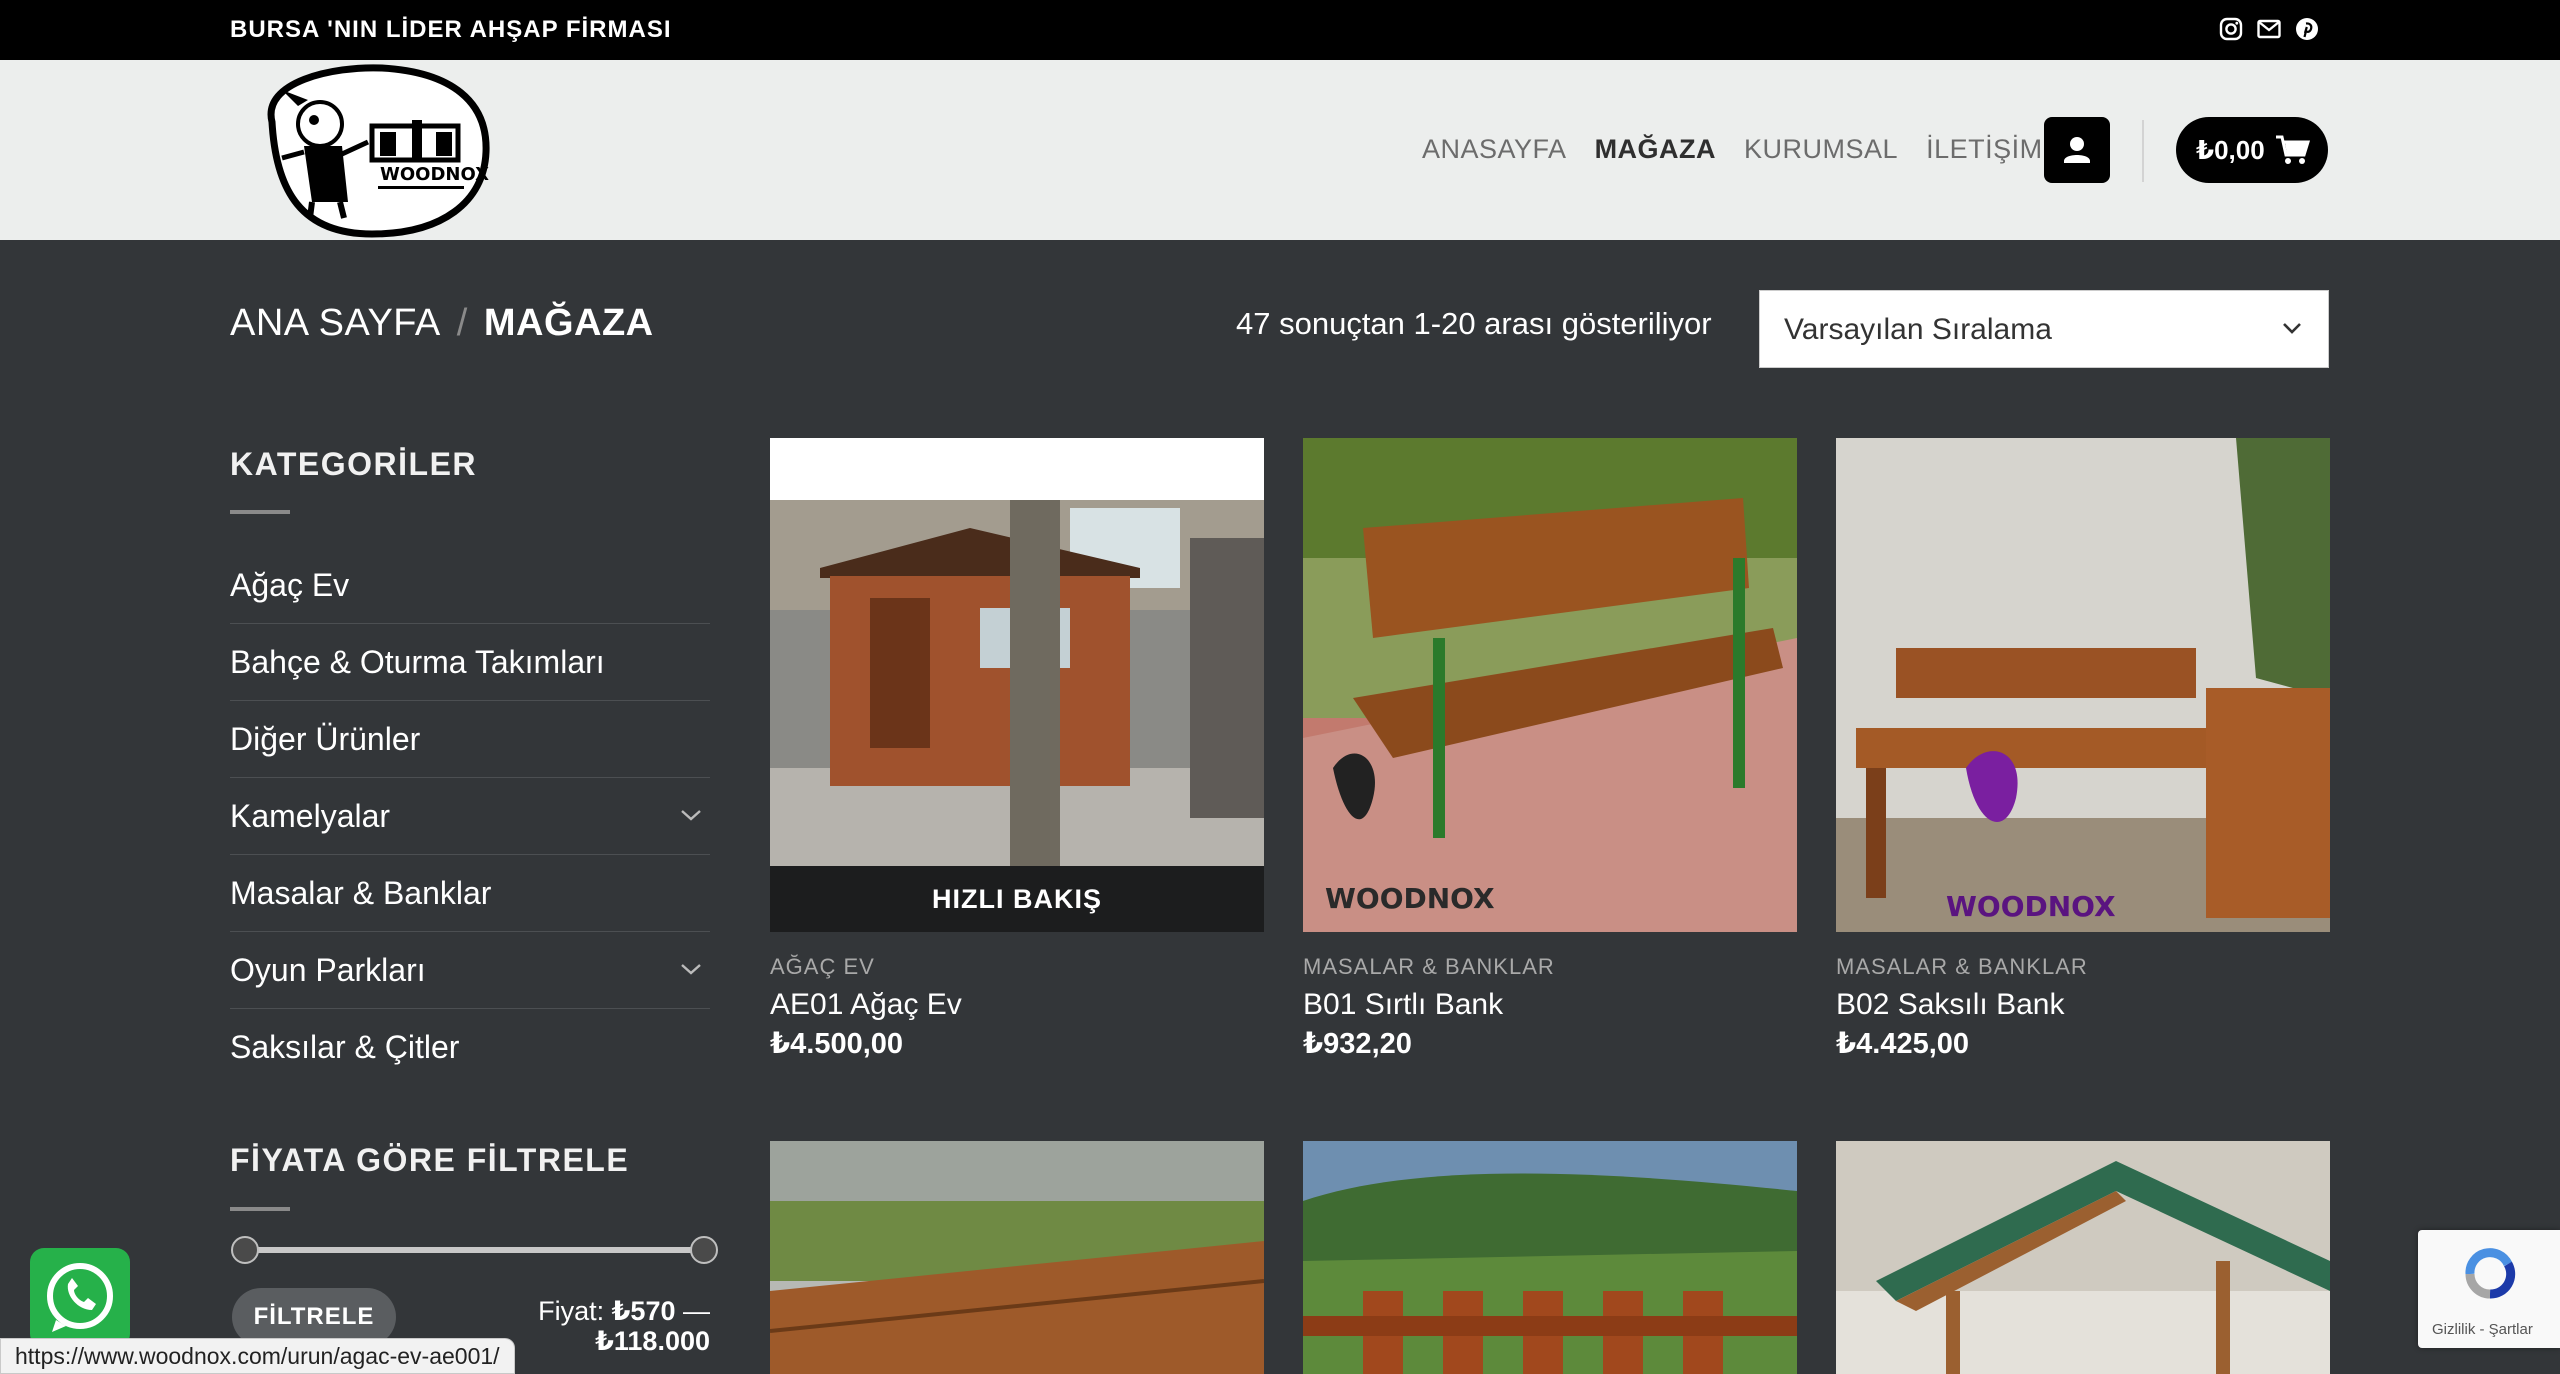 The width and height of the screenshot is (2560, 1374). I want to click on price-filter-title: FİYATA GÖRE FİLTRELE, so click(430, 1160).